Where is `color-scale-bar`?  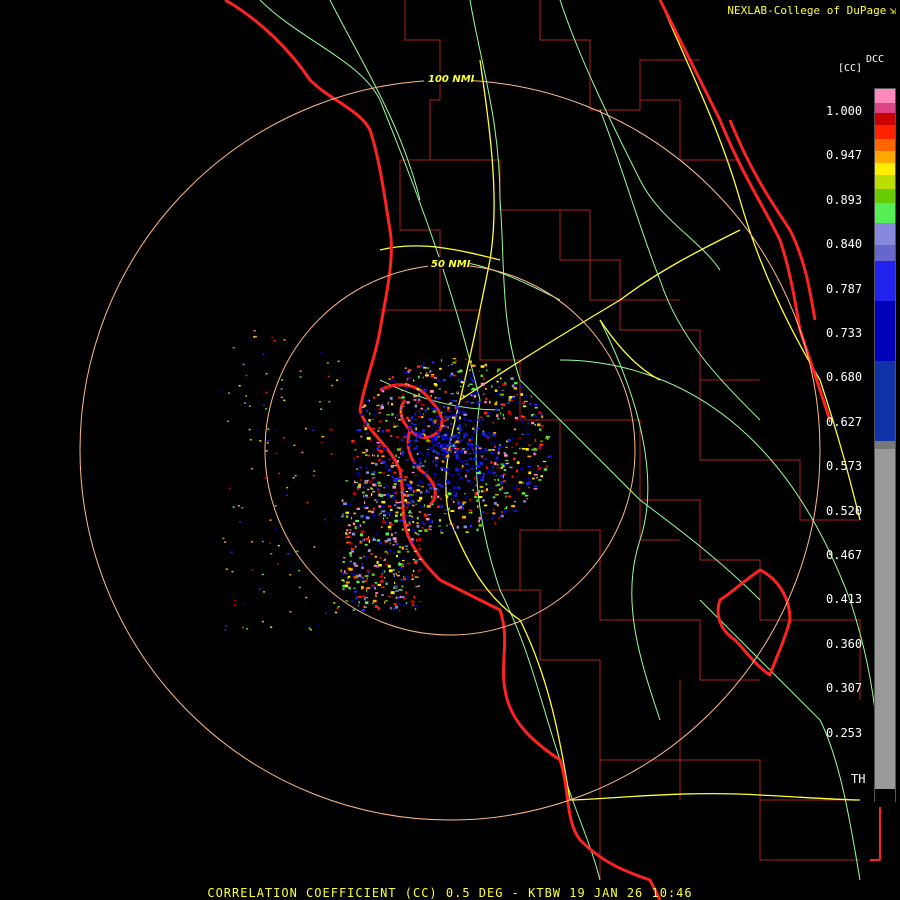
color-scale-bar is located at coordinates (885, 447).